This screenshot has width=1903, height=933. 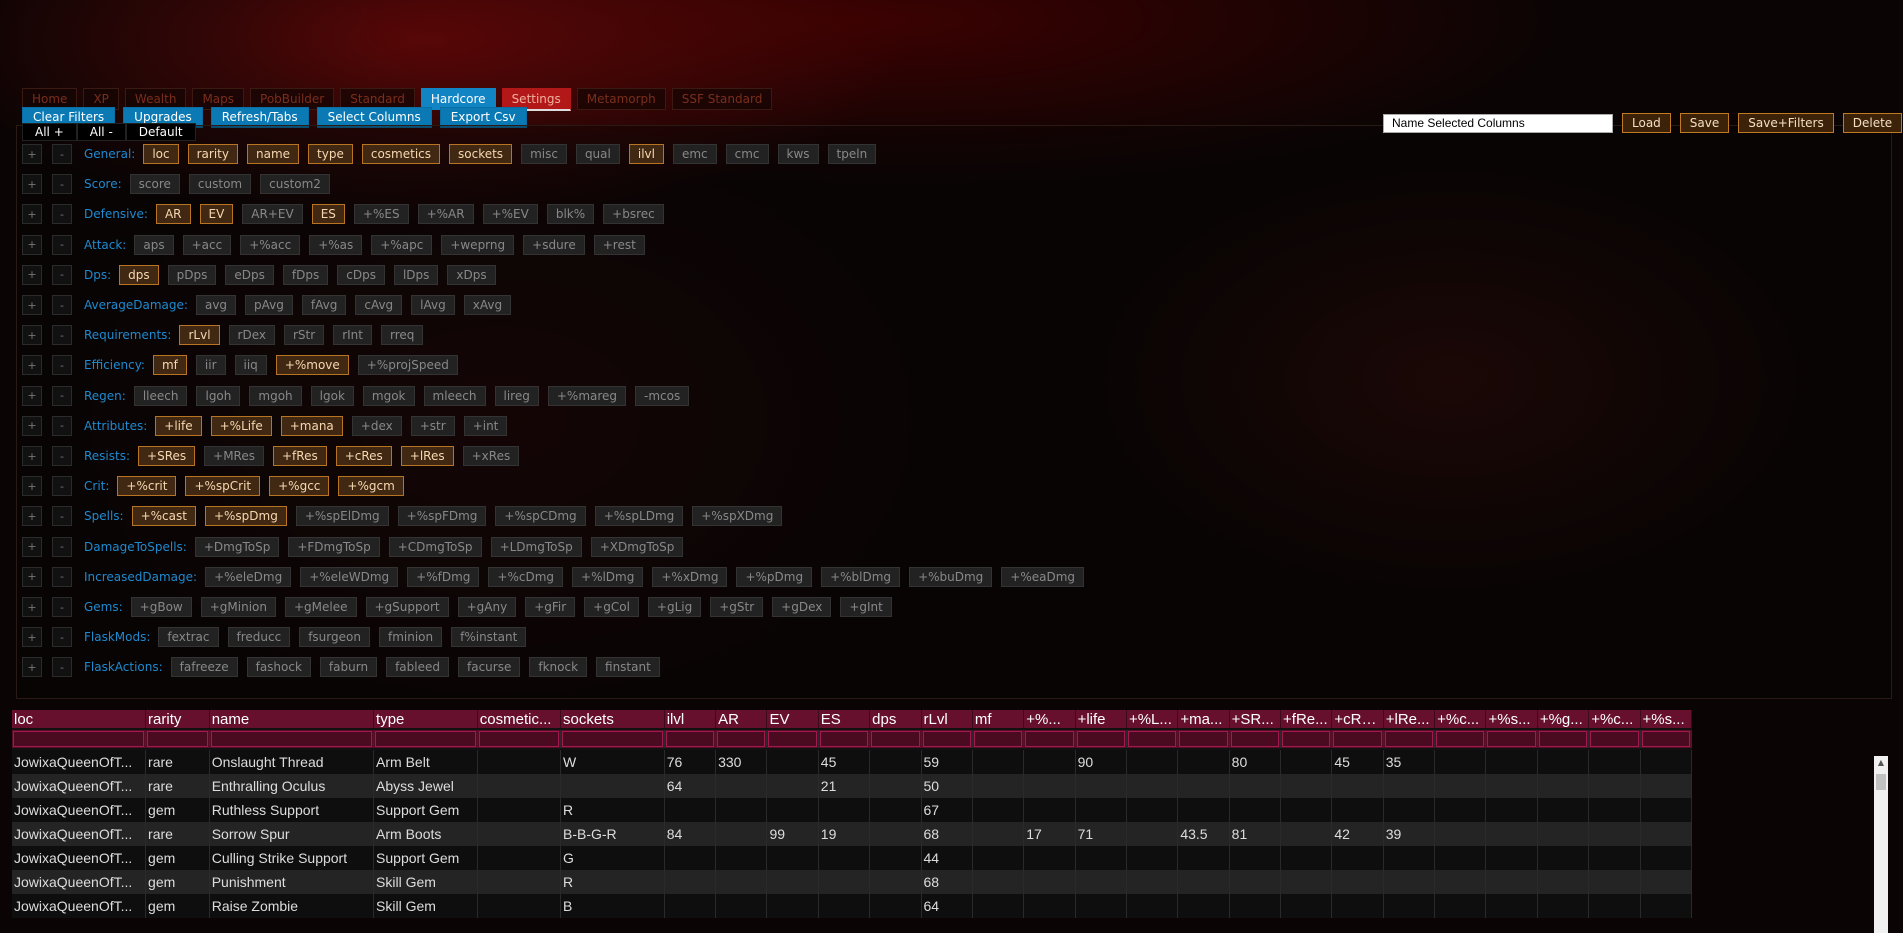 What do you see at coordinates (342, 516) in the screenshot?
I see `column-toggle-speldmg: +%spElDmg` at bounding box center [342, 516].